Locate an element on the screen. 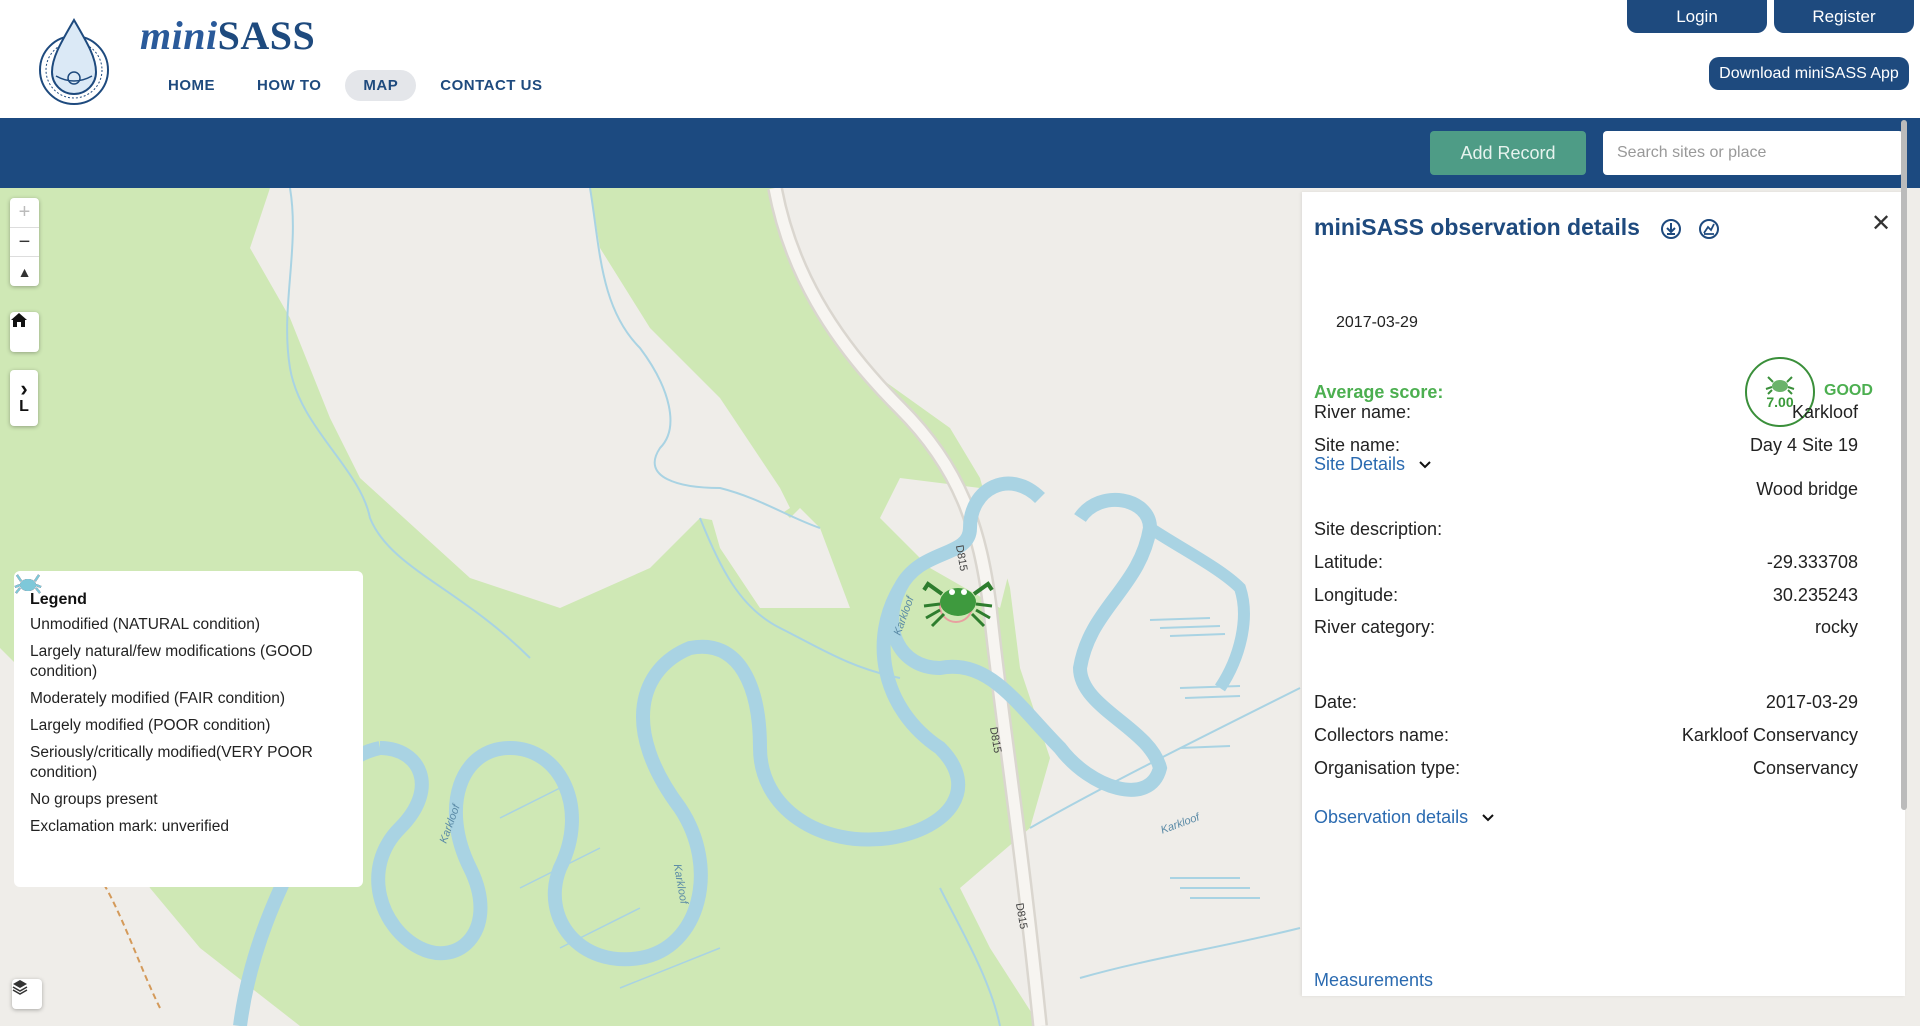 Image resolution: width=1920 pixels, height=1026 pixels. observation-detail-label: Organisation type: is located at coordinates (1387, 768).